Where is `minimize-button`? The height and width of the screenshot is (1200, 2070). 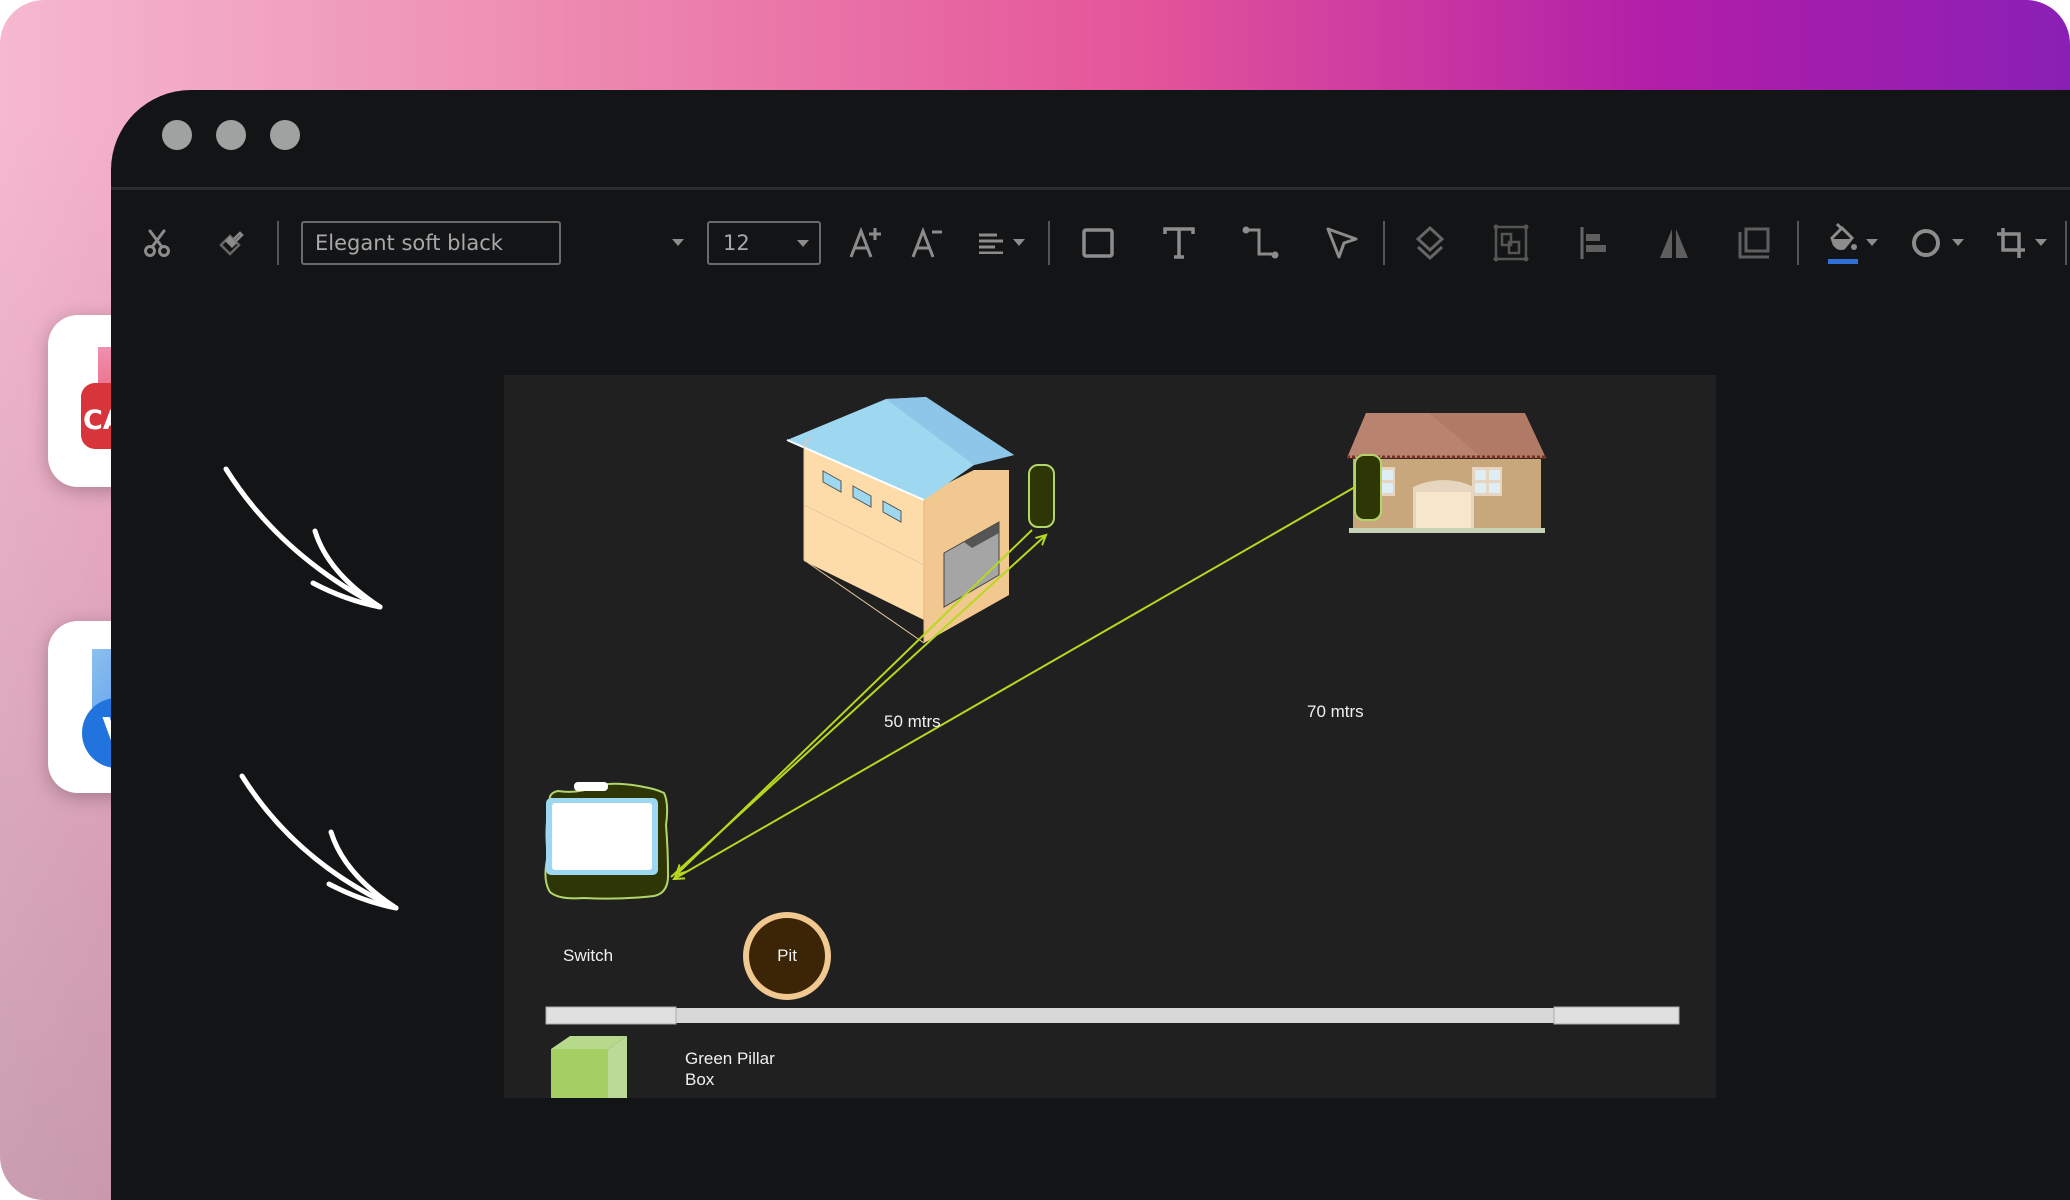 minimize-button is located at coordinates (231, 135).